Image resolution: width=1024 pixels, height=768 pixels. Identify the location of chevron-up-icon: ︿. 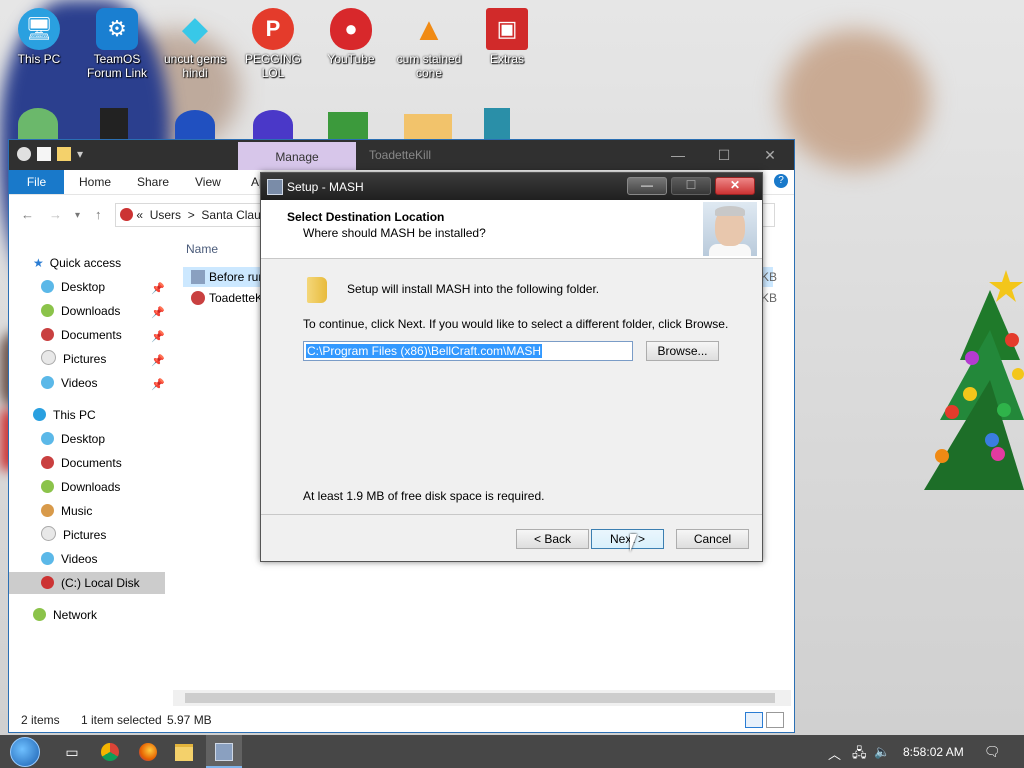
(834, 753).